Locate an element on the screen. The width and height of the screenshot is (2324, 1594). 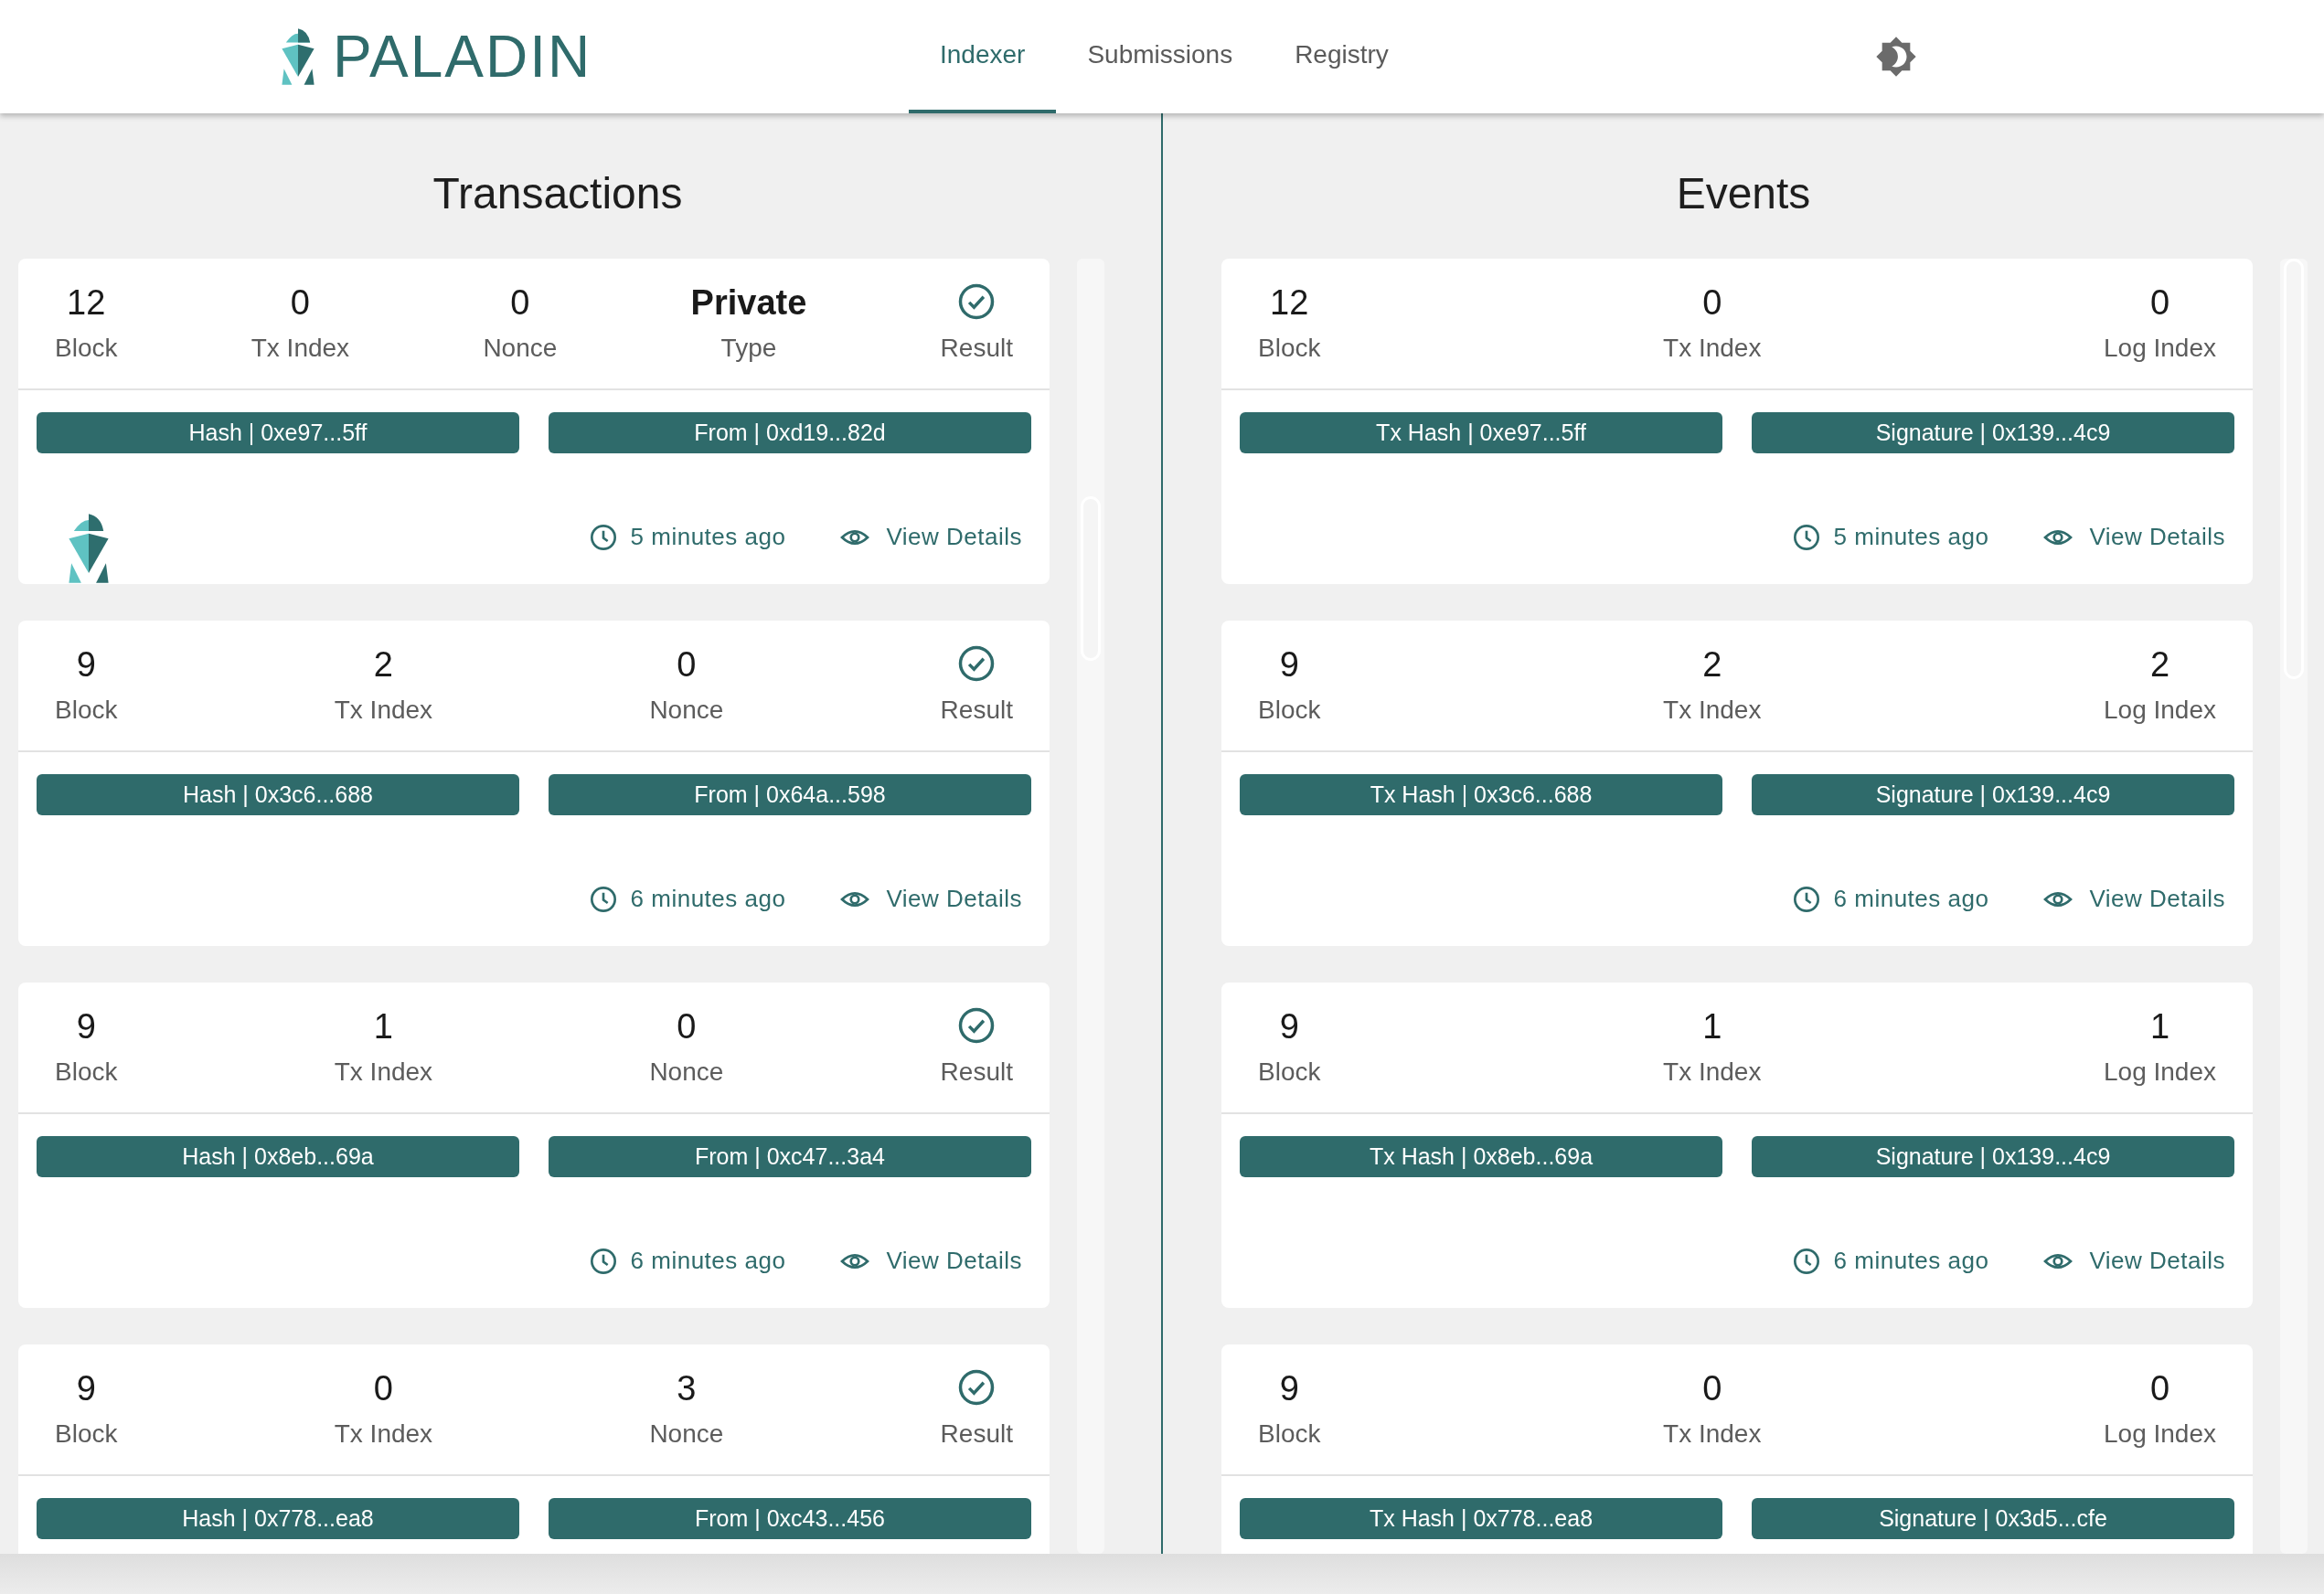
hash-chip: From | 0x64a...598 is located at coordinates (790, 794).